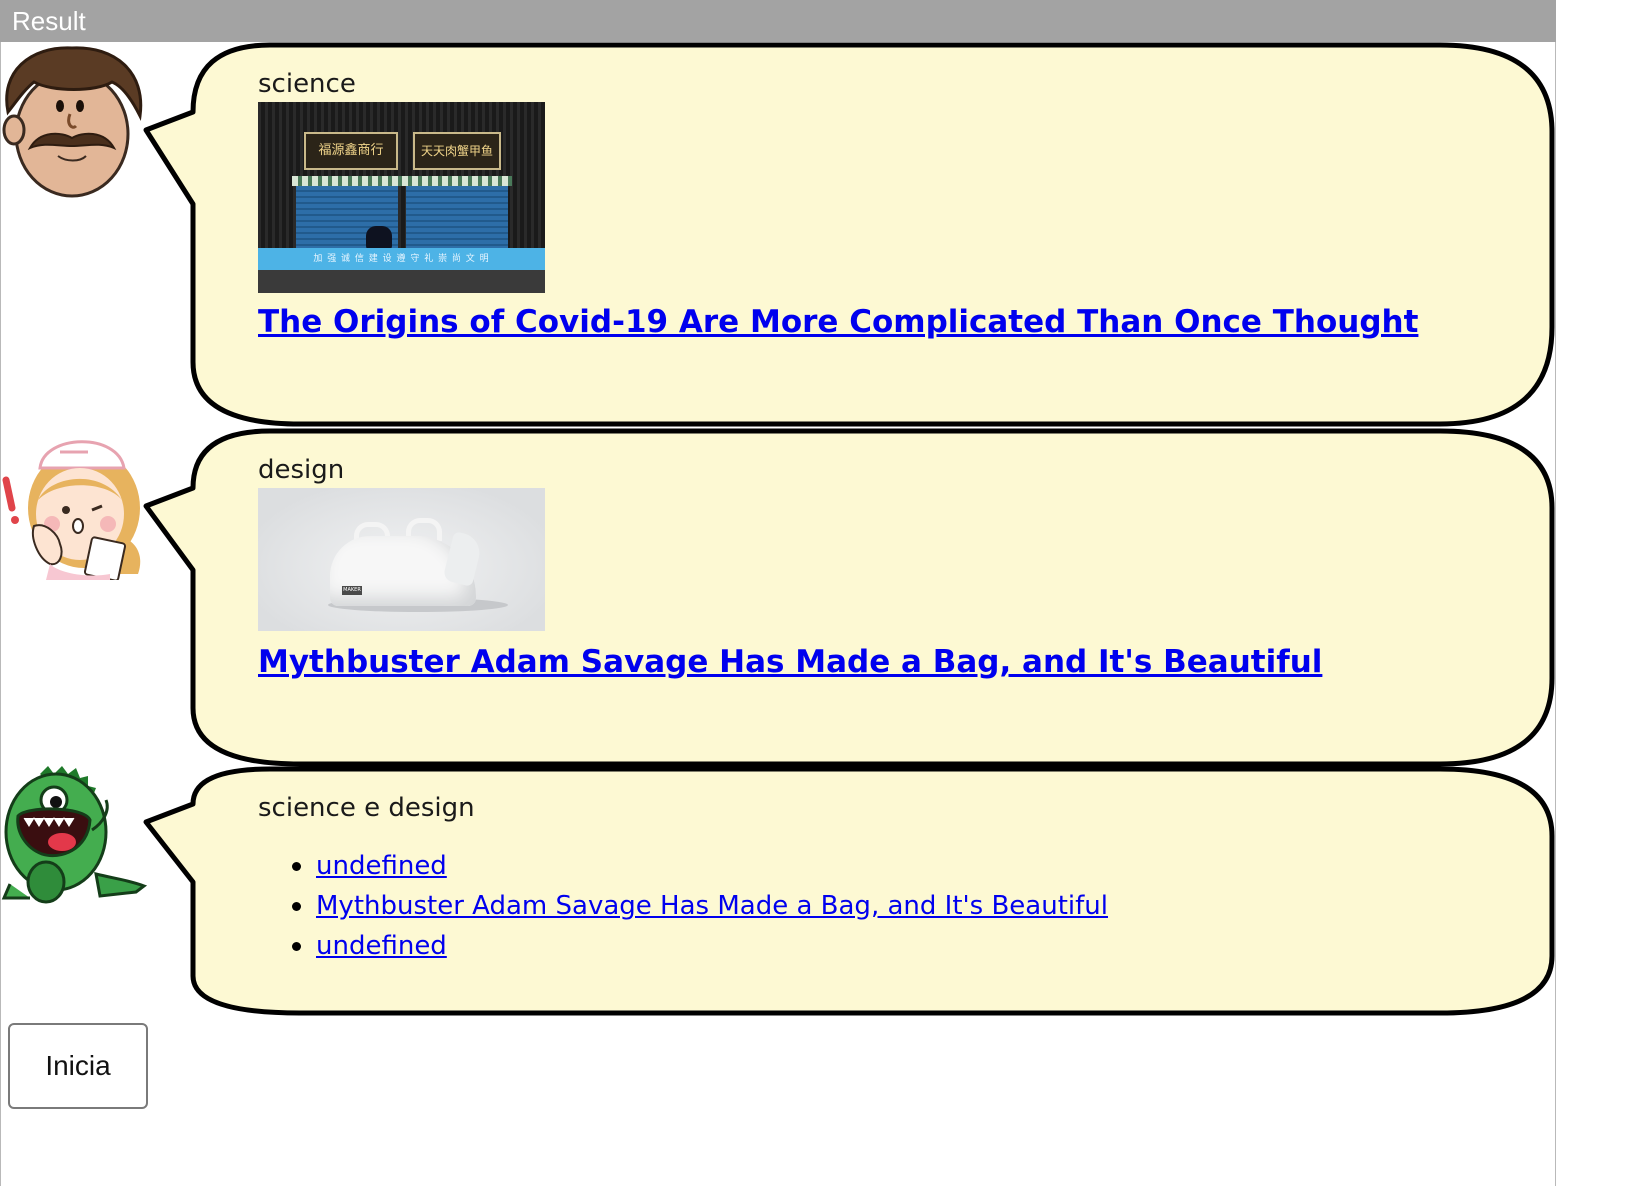 This screenshot has width=1644, height=1186. What do you see at coordinates (307, 84) in the screenshot?
I see `topic-label: science` at bounding box center [307, 84].